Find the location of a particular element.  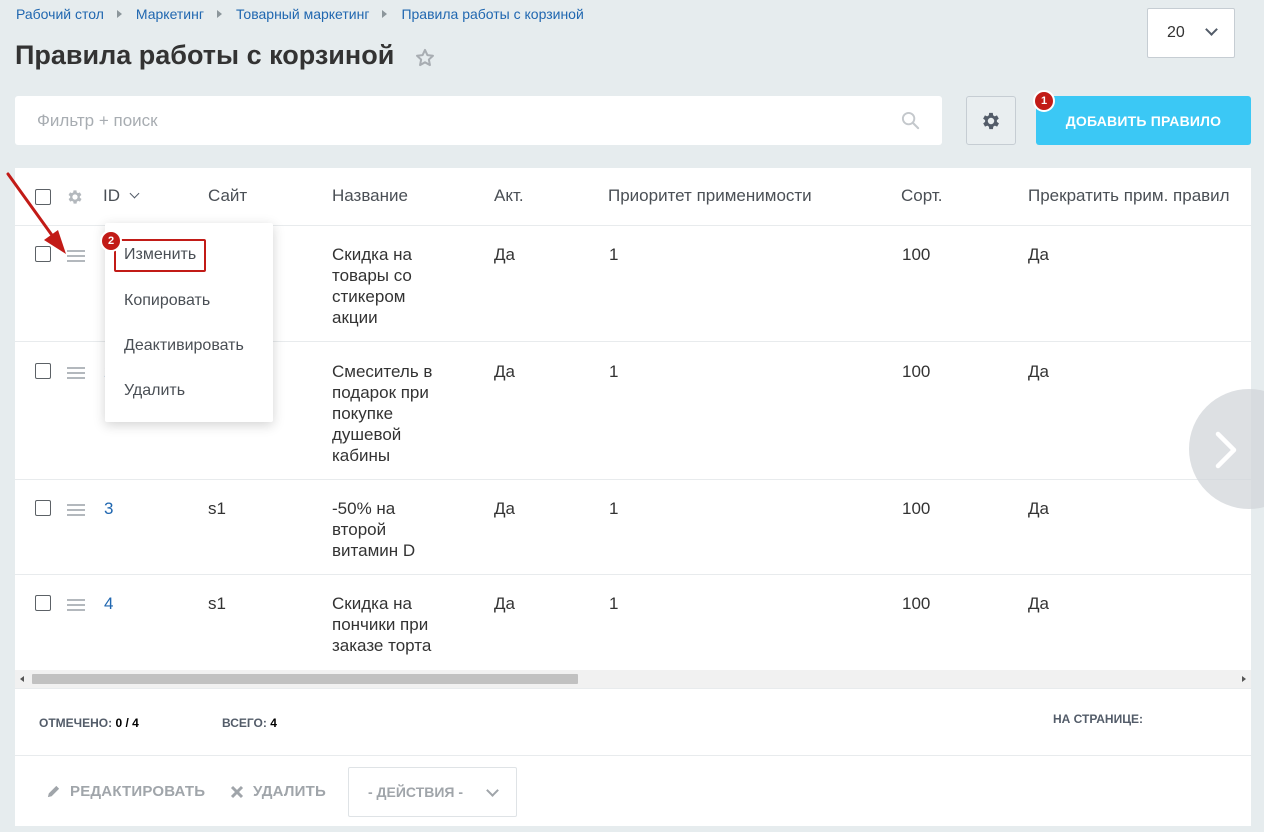

search-icon is located at coordinates (910, 120).